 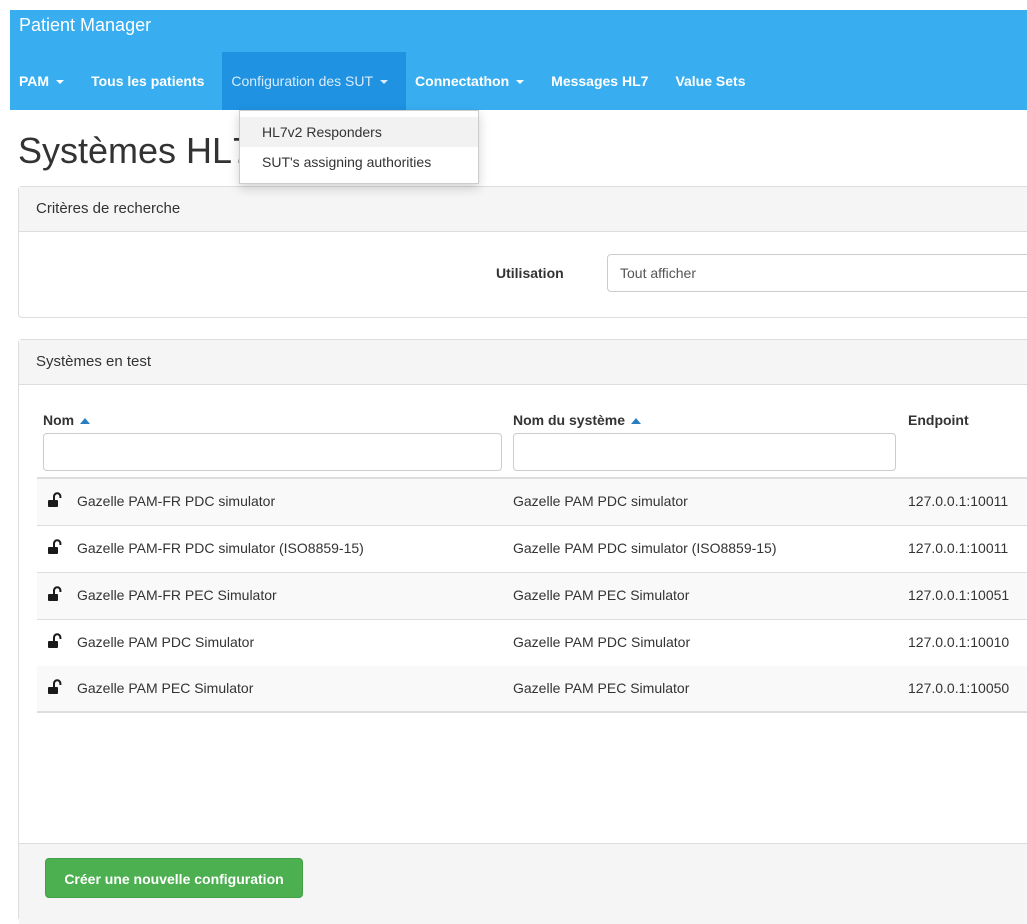 What do you see at coordinates (148, 81) in the screenshot?
I see `nav-item-label: Tous les patients` at bounding box center [148, 81].